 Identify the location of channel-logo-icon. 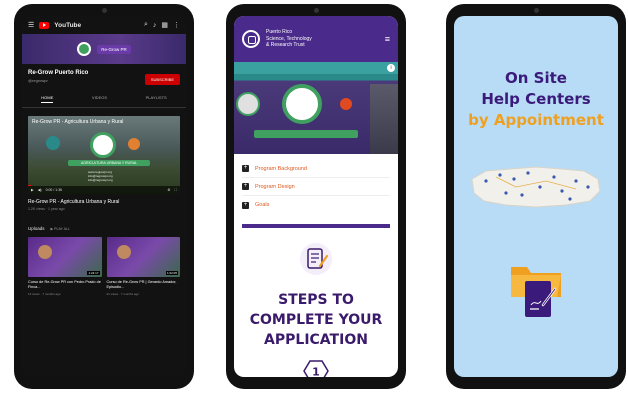
(84, 49).